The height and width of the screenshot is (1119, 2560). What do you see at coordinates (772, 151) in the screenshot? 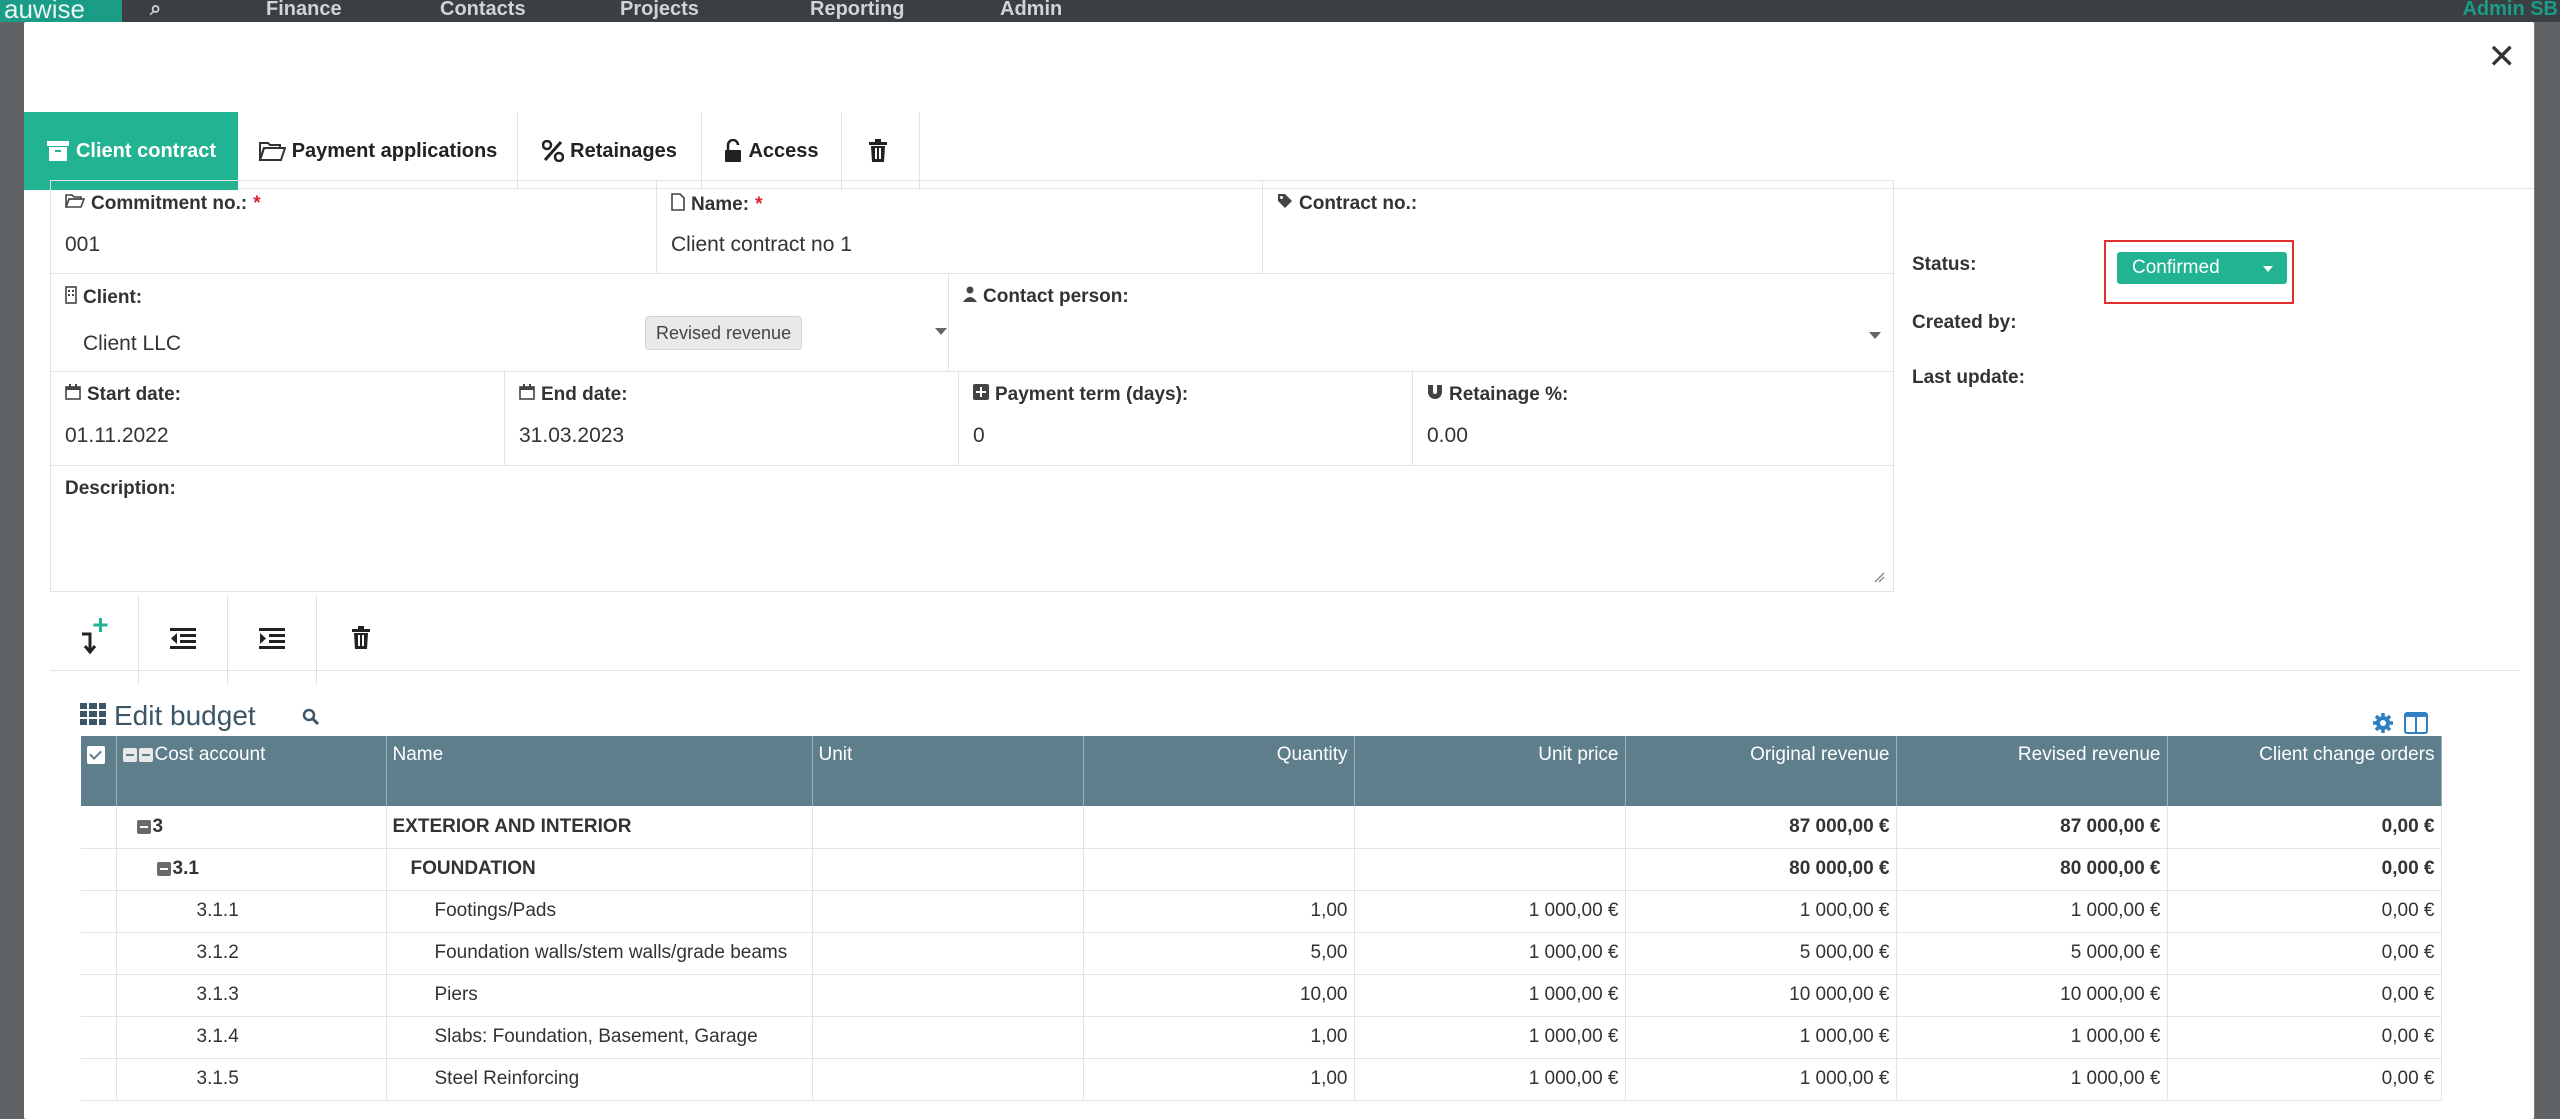
I see `tab-access: Access` at bounding box center [772, 151].